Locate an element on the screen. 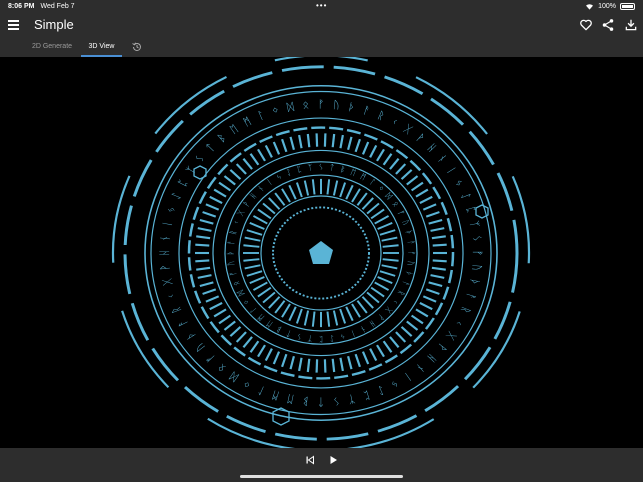 This screenshot has width=643, height=482. home-indicator is located at coordinates (321, 476).